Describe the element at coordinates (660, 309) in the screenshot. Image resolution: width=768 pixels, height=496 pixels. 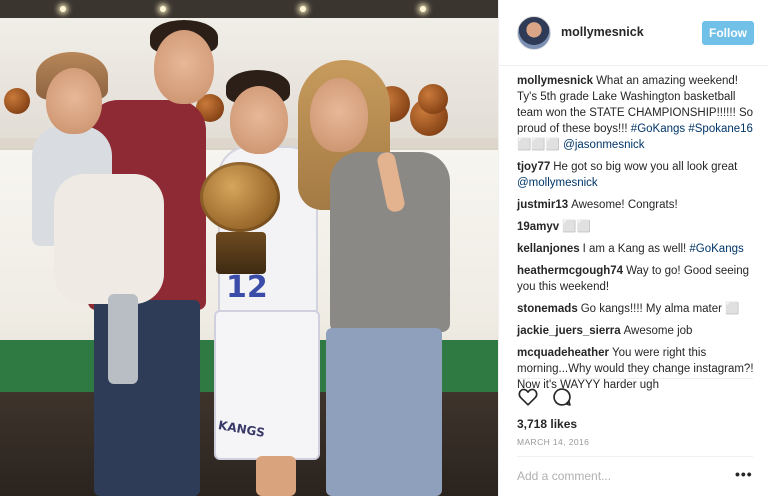
I see `comment-text: Go kangs!!!! My alma mater ⬜` at that location.